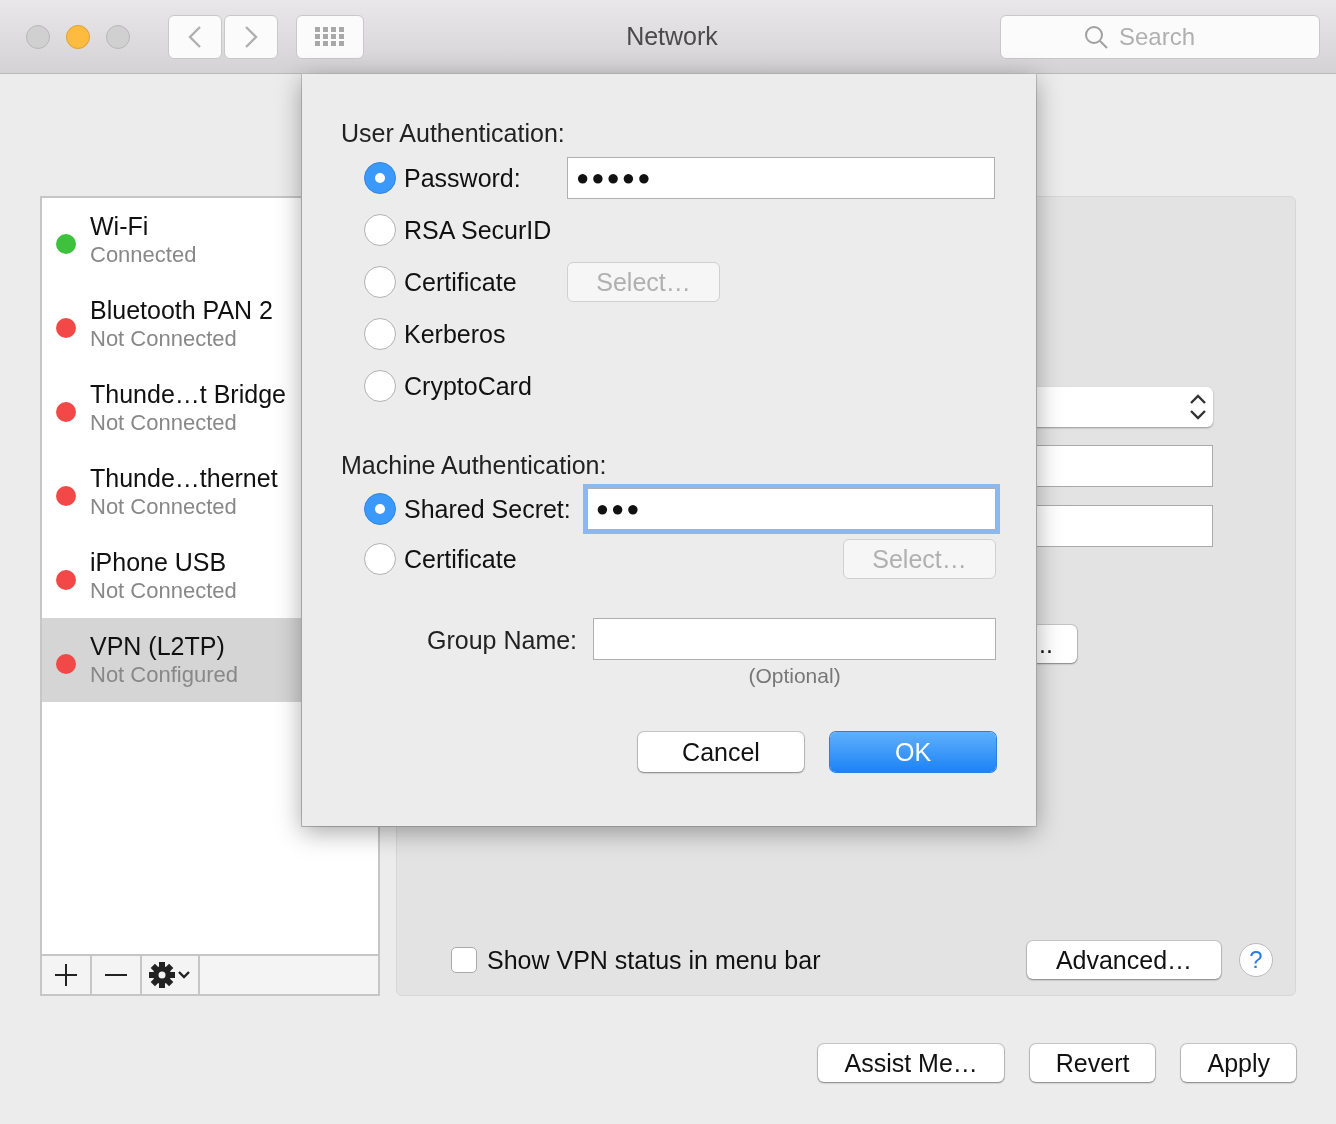  I want to click on radio-label: Kerberos, so click(455, 334).